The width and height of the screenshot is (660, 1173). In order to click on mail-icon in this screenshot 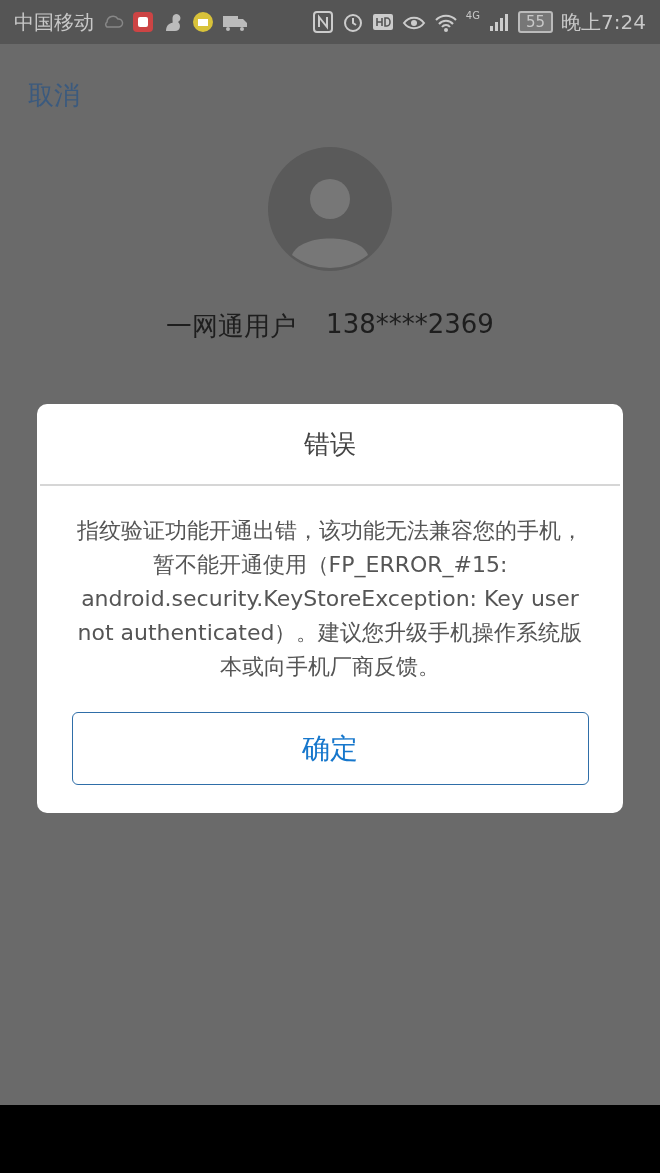, I will do `click(203, 22)`.